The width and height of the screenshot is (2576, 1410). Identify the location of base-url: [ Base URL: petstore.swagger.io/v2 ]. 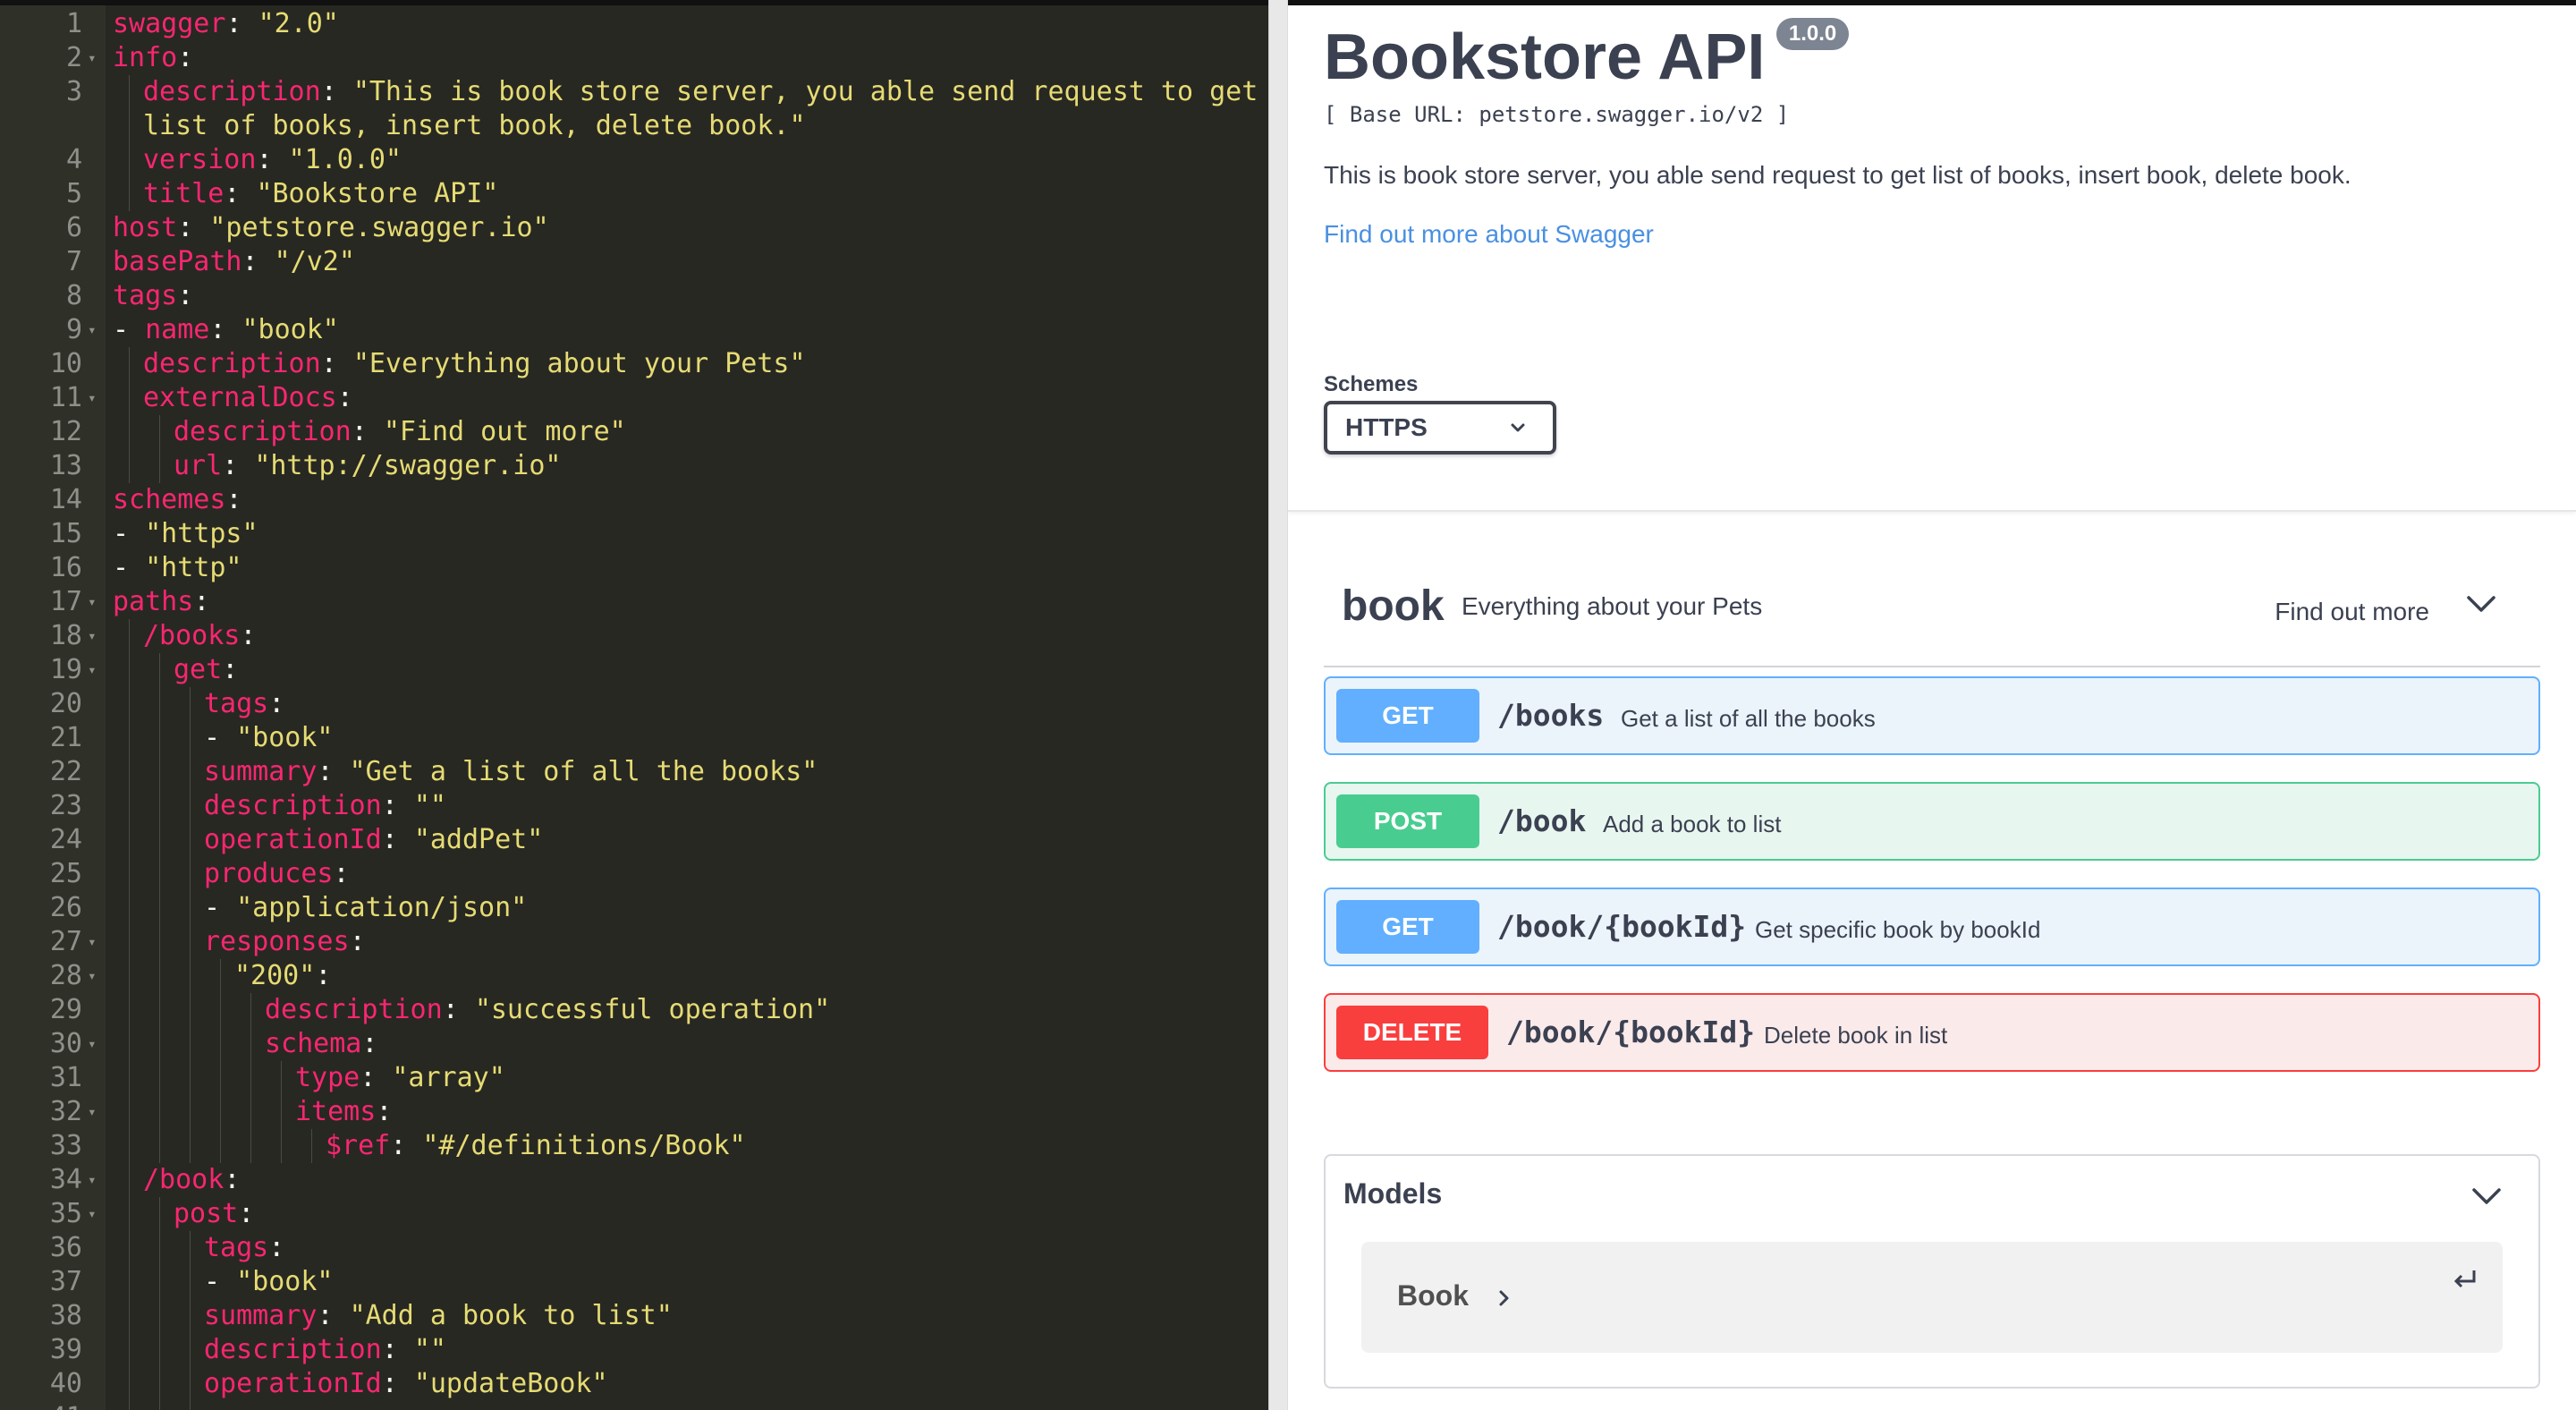
(1557, 115).